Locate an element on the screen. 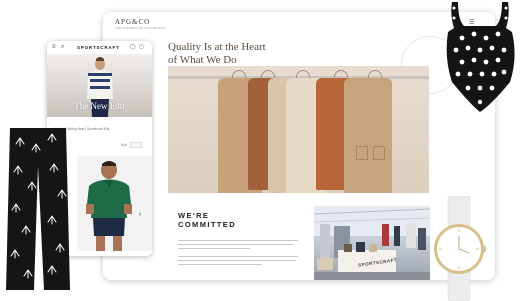  committed-heading-line-1: WE'RE is located at coordinates (194, 215).